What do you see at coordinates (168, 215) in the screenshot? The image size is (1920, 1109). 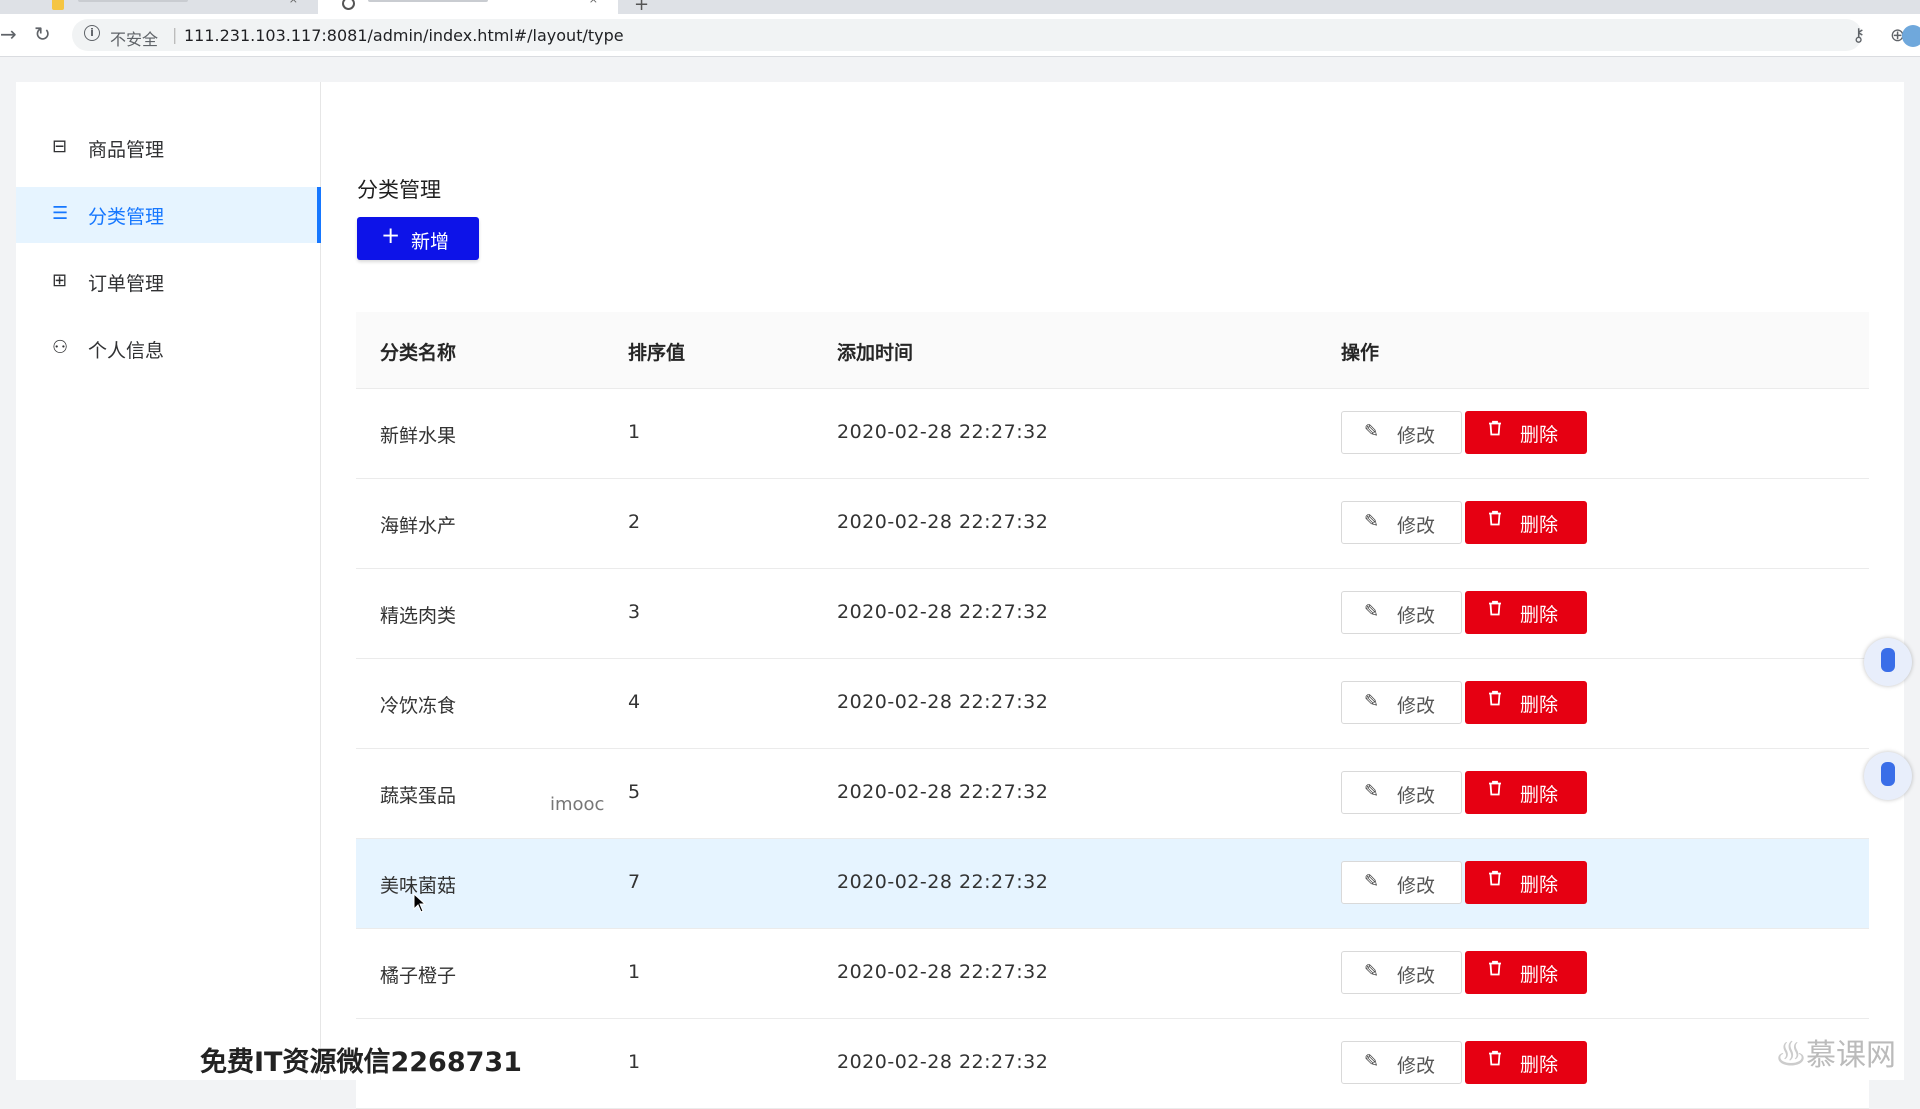 I see `sidebar-item-category: ☰ 分类管理` at bounding box center [168, 215].